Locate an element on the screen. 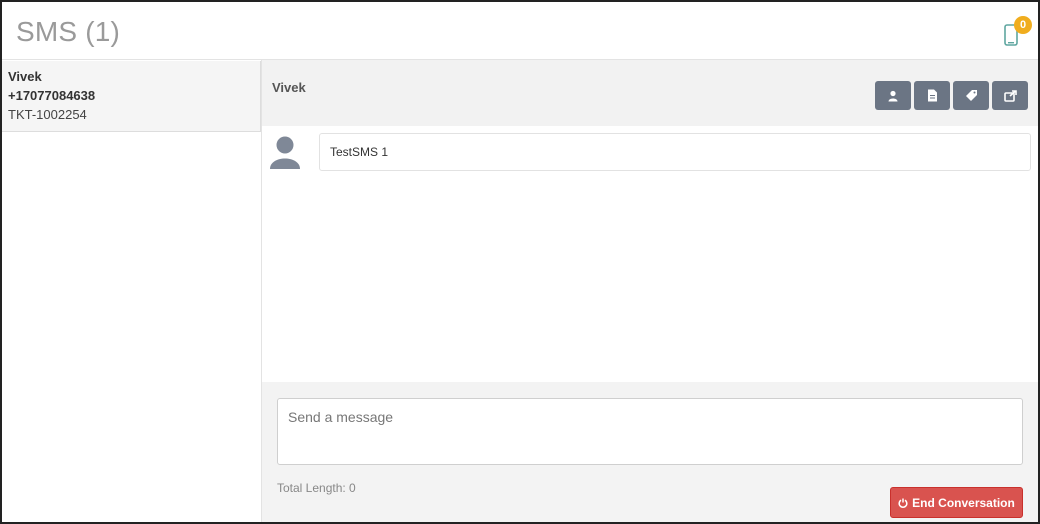 This screenshot has height=524, width=1040. document-icon is located at coordinates (932, 95).